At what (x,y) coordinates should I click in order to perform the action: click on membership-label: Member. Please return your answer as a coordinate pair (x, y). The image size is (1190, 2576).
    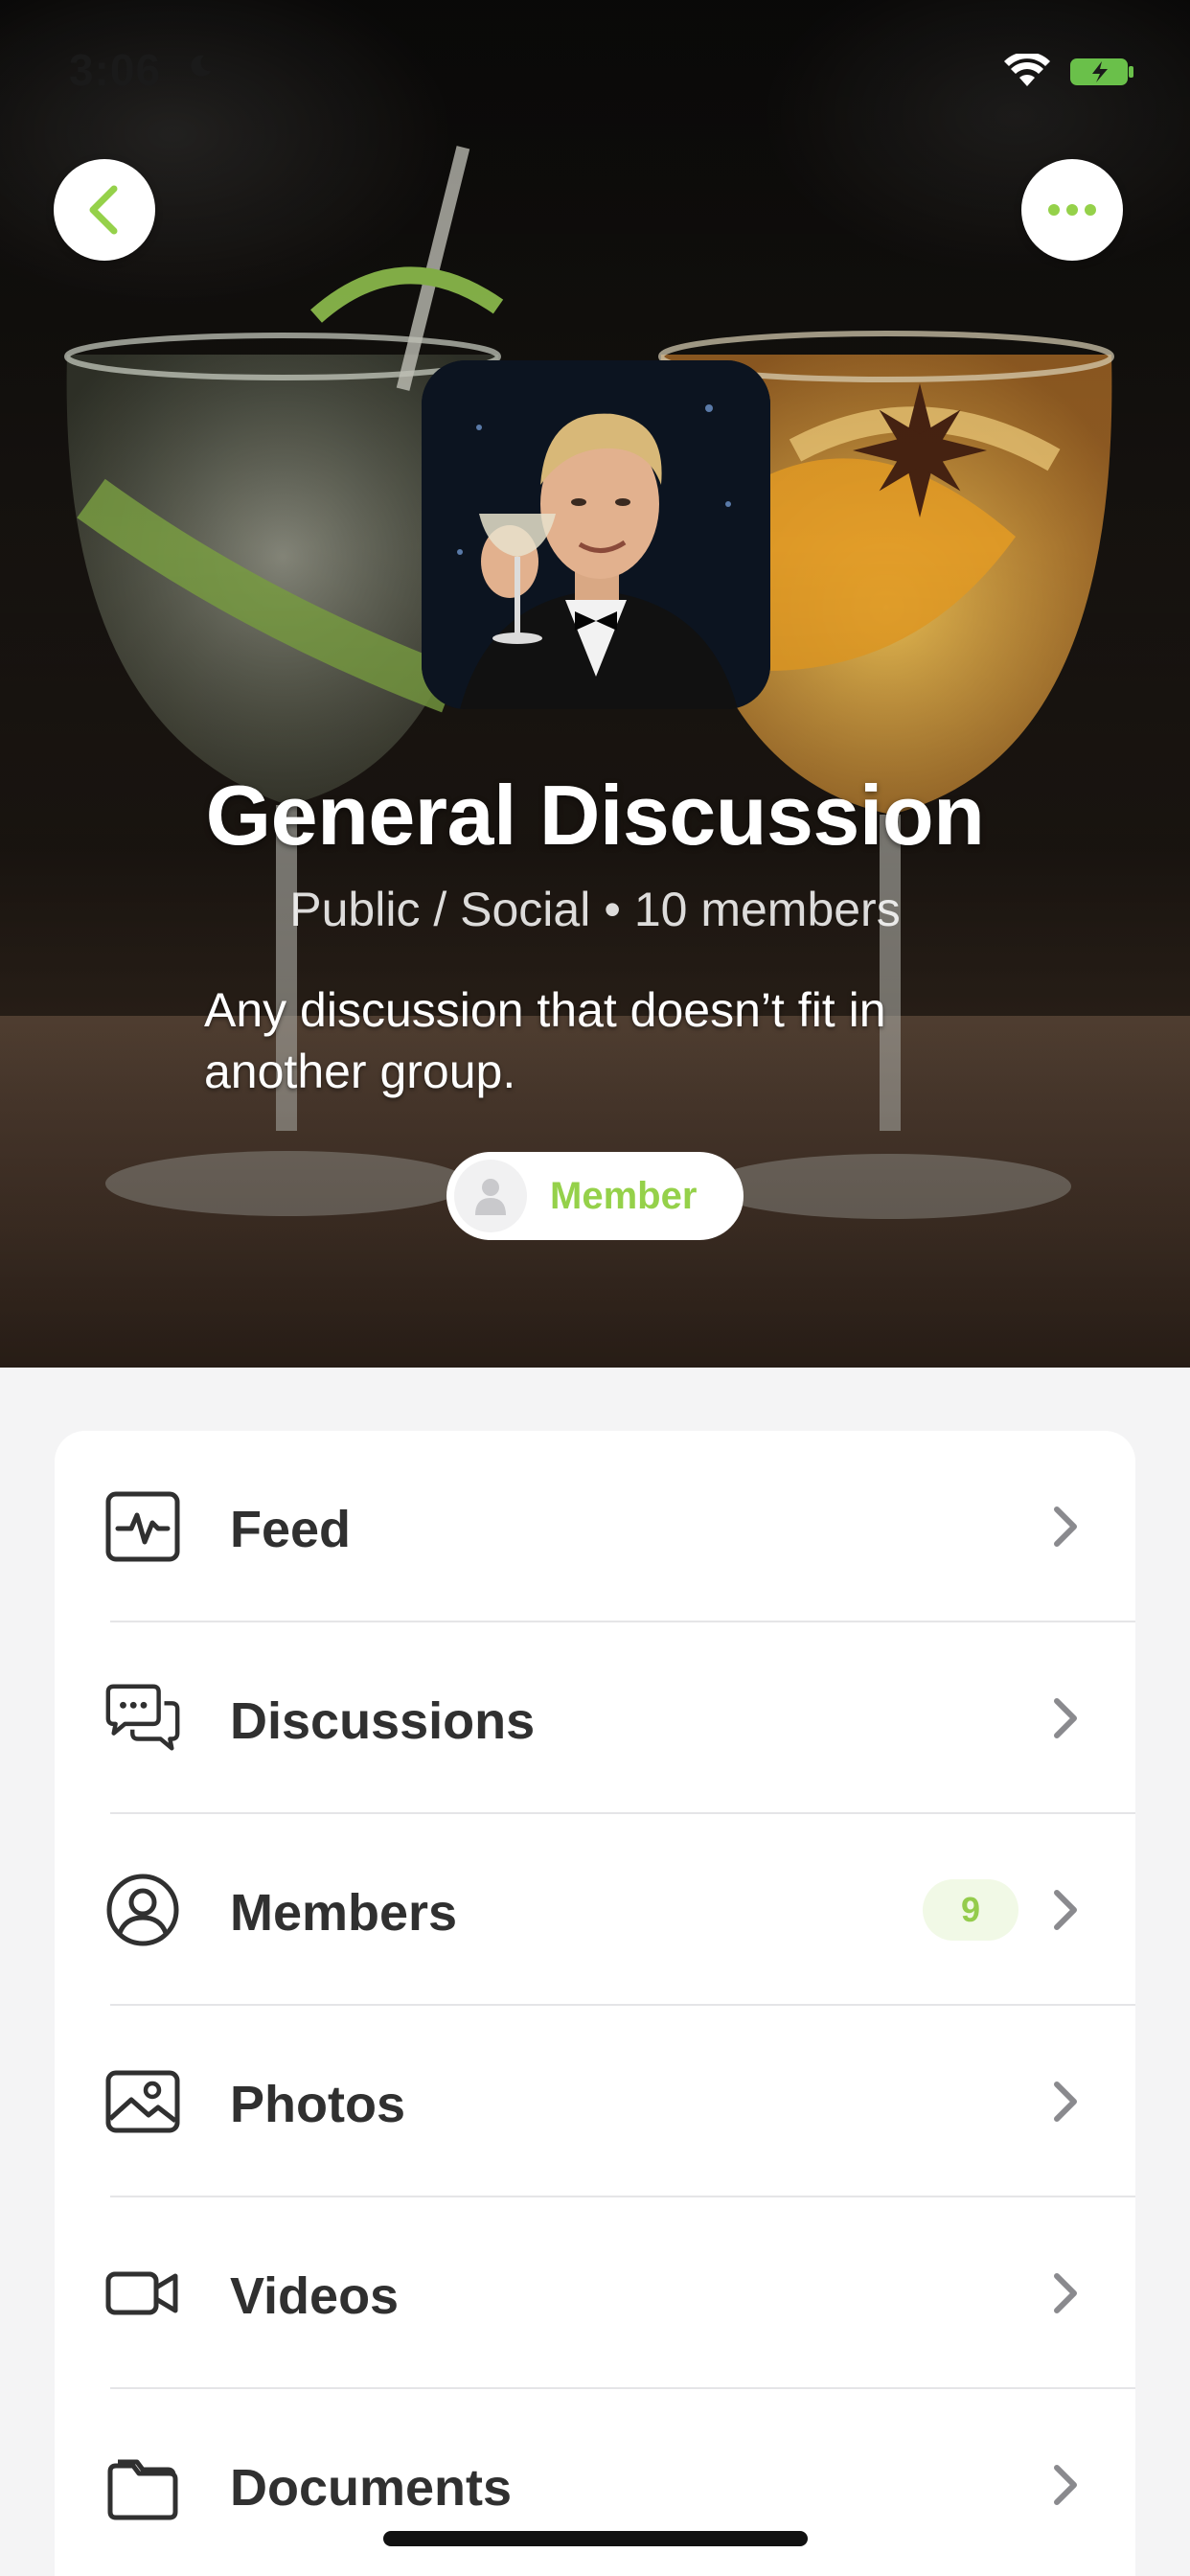
    Looking at the image, I should click on (624, 1195).